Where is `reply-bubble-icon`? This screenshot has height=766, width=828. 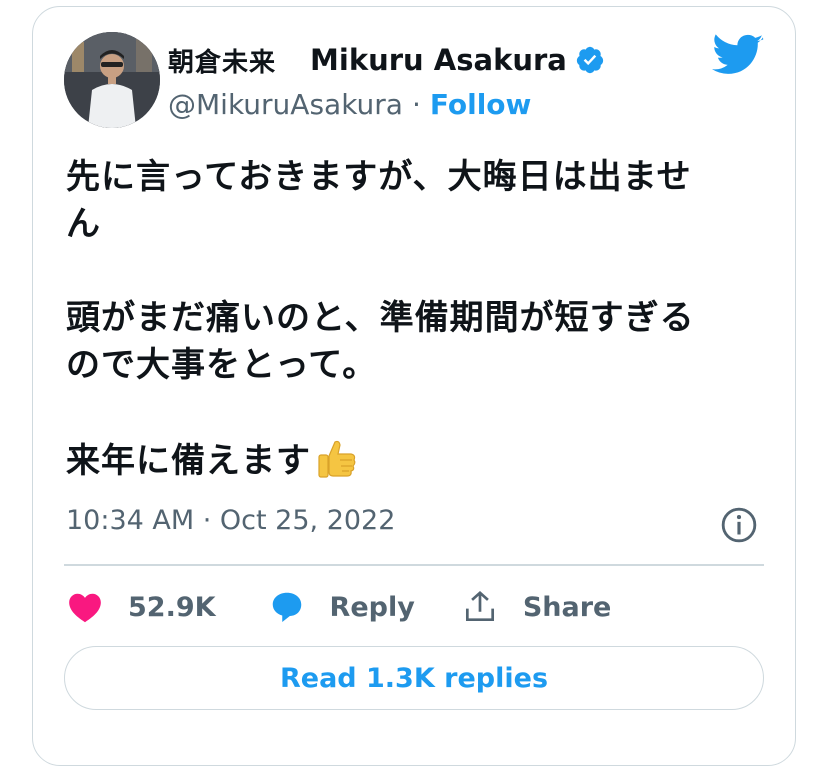 reply-bubble-icon is located at coordinates (286, 607).